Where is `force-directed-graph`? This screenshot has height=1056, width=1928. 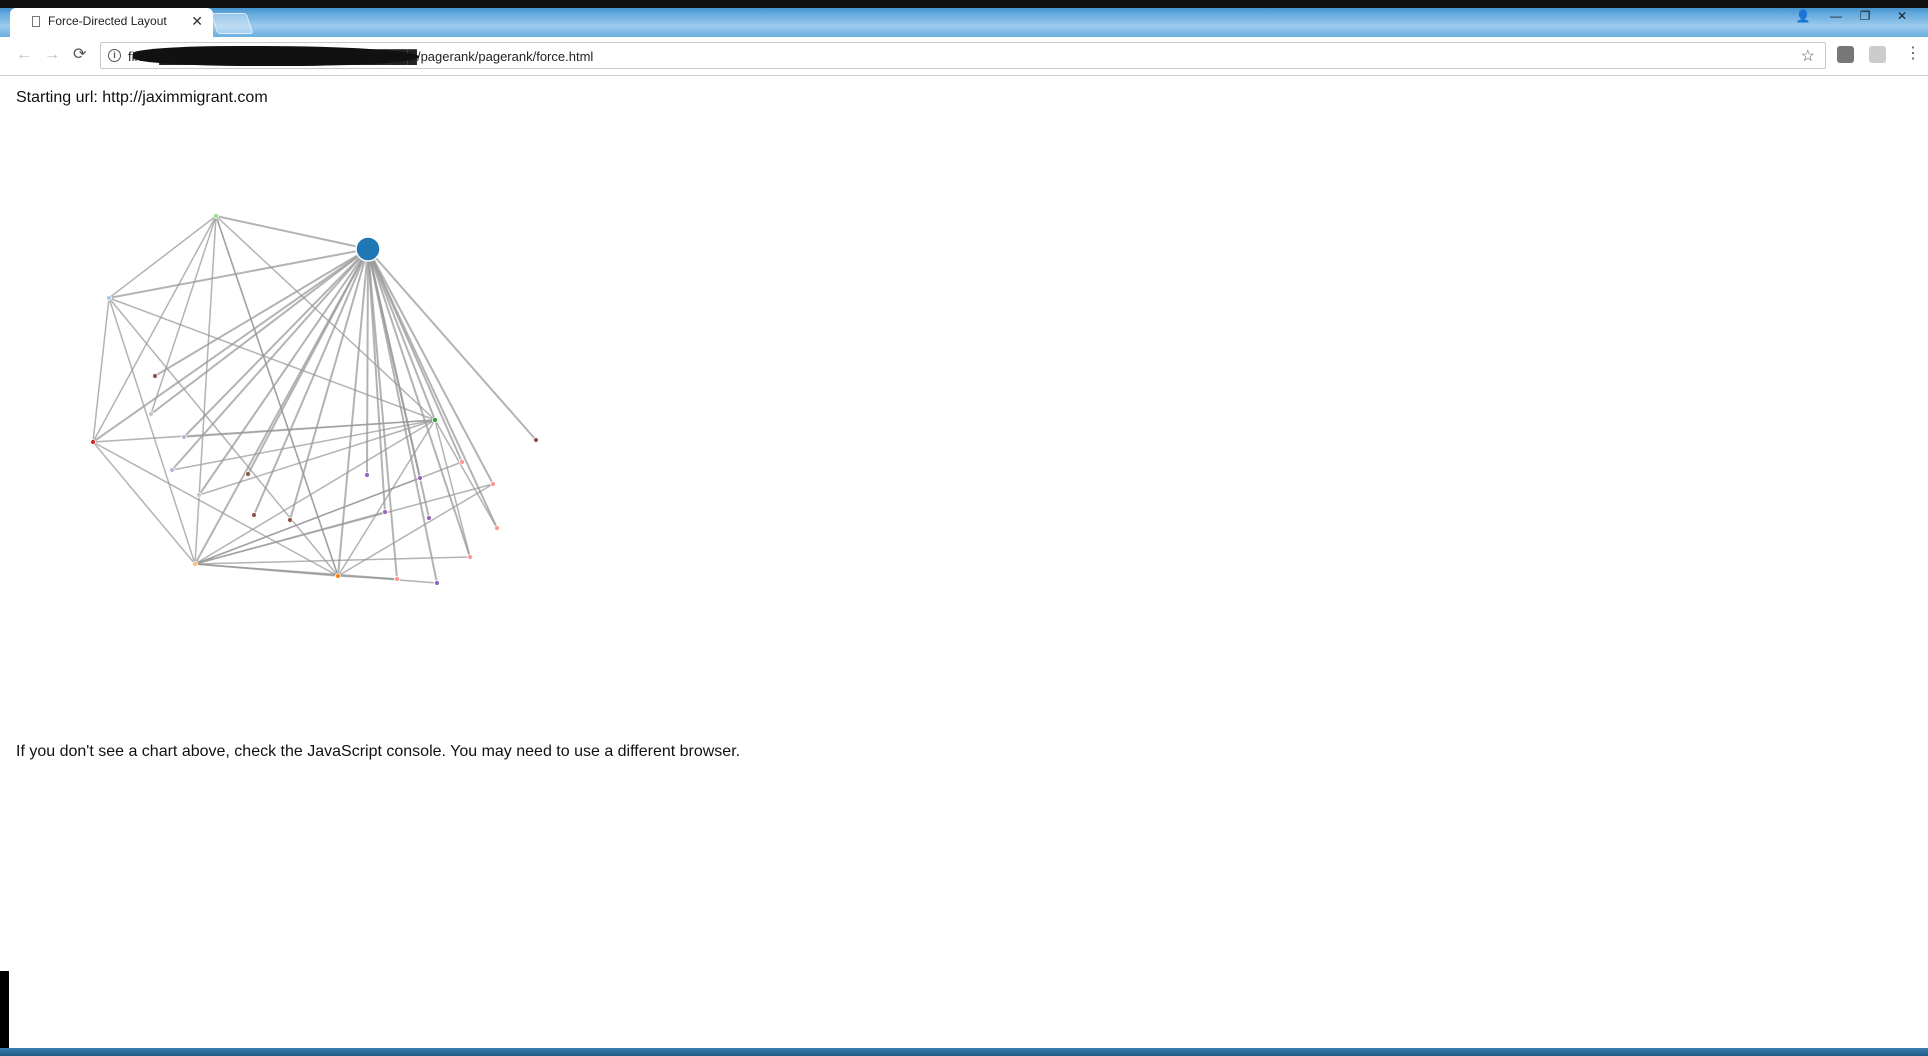
force-directed-graph is located at coordinates (280, 425).